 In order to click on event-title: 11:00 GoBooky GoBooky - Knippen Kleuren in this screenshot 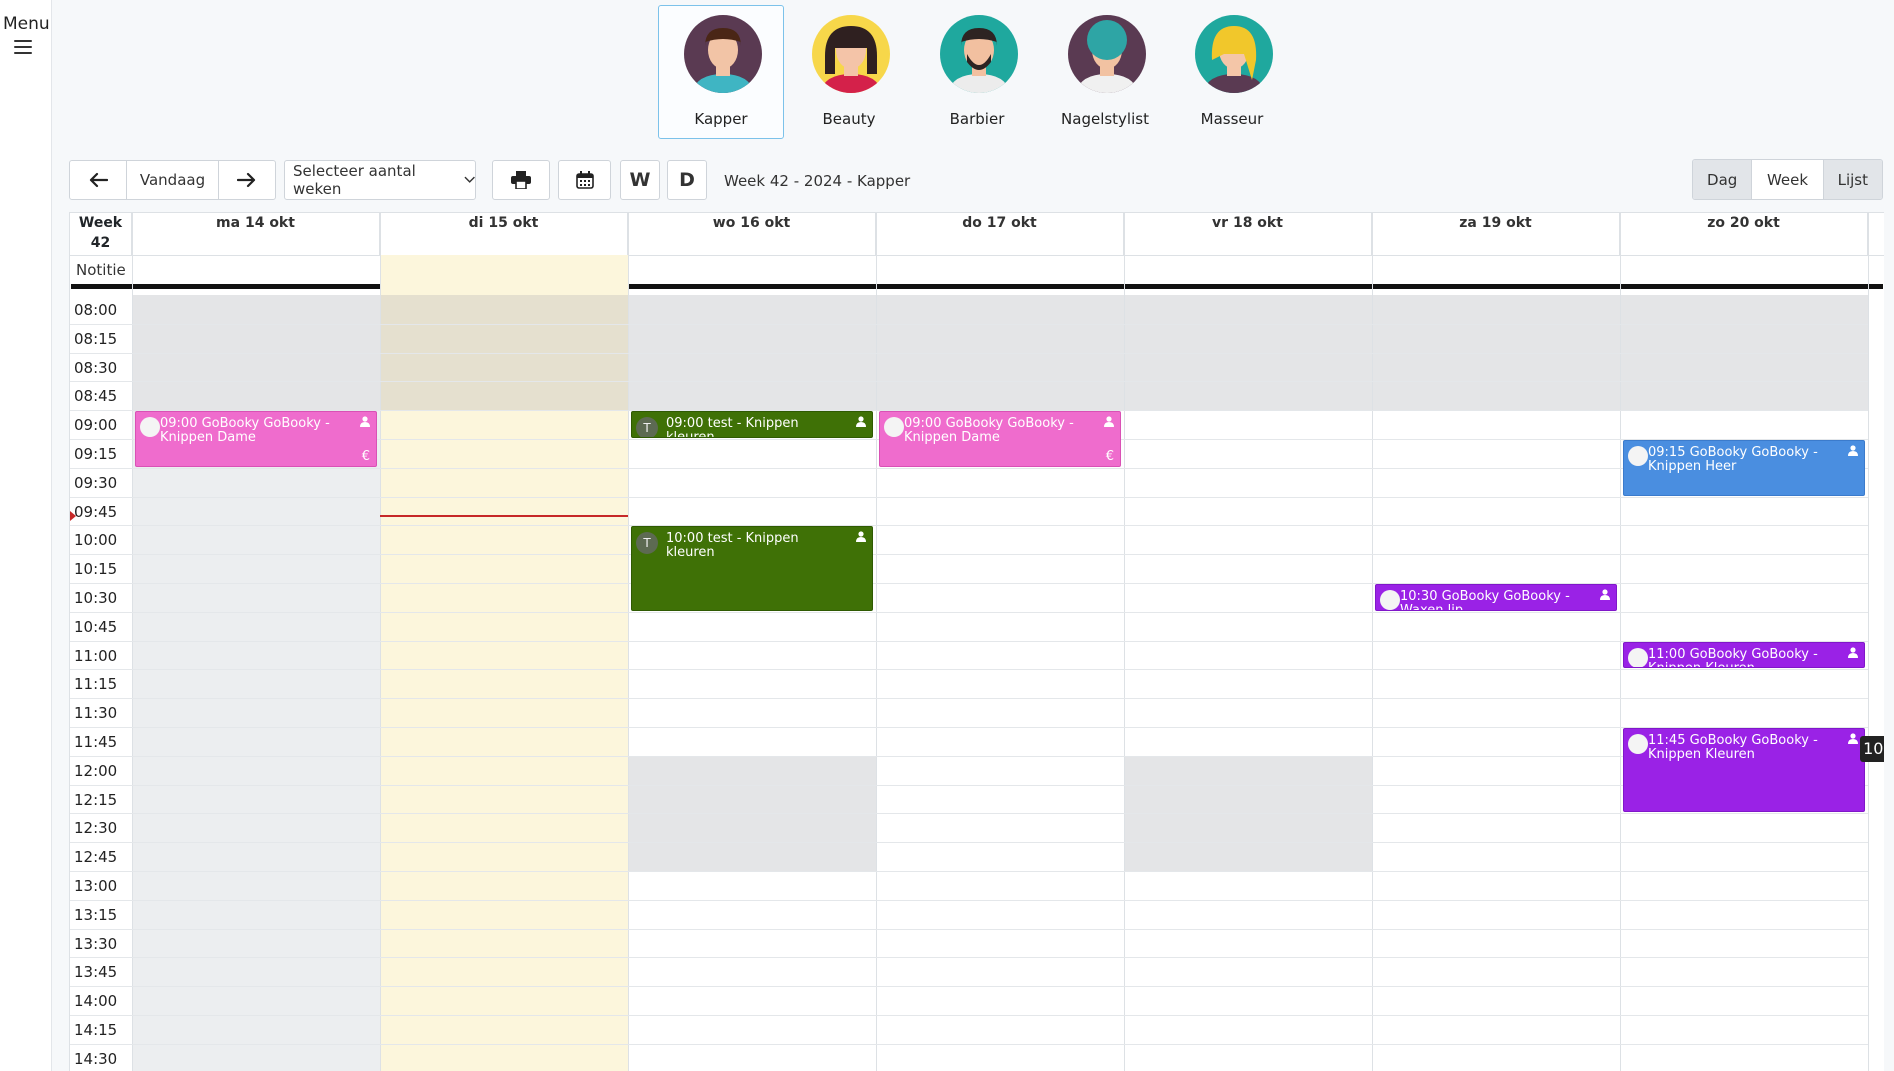, I will do `click(1733, 657)`.